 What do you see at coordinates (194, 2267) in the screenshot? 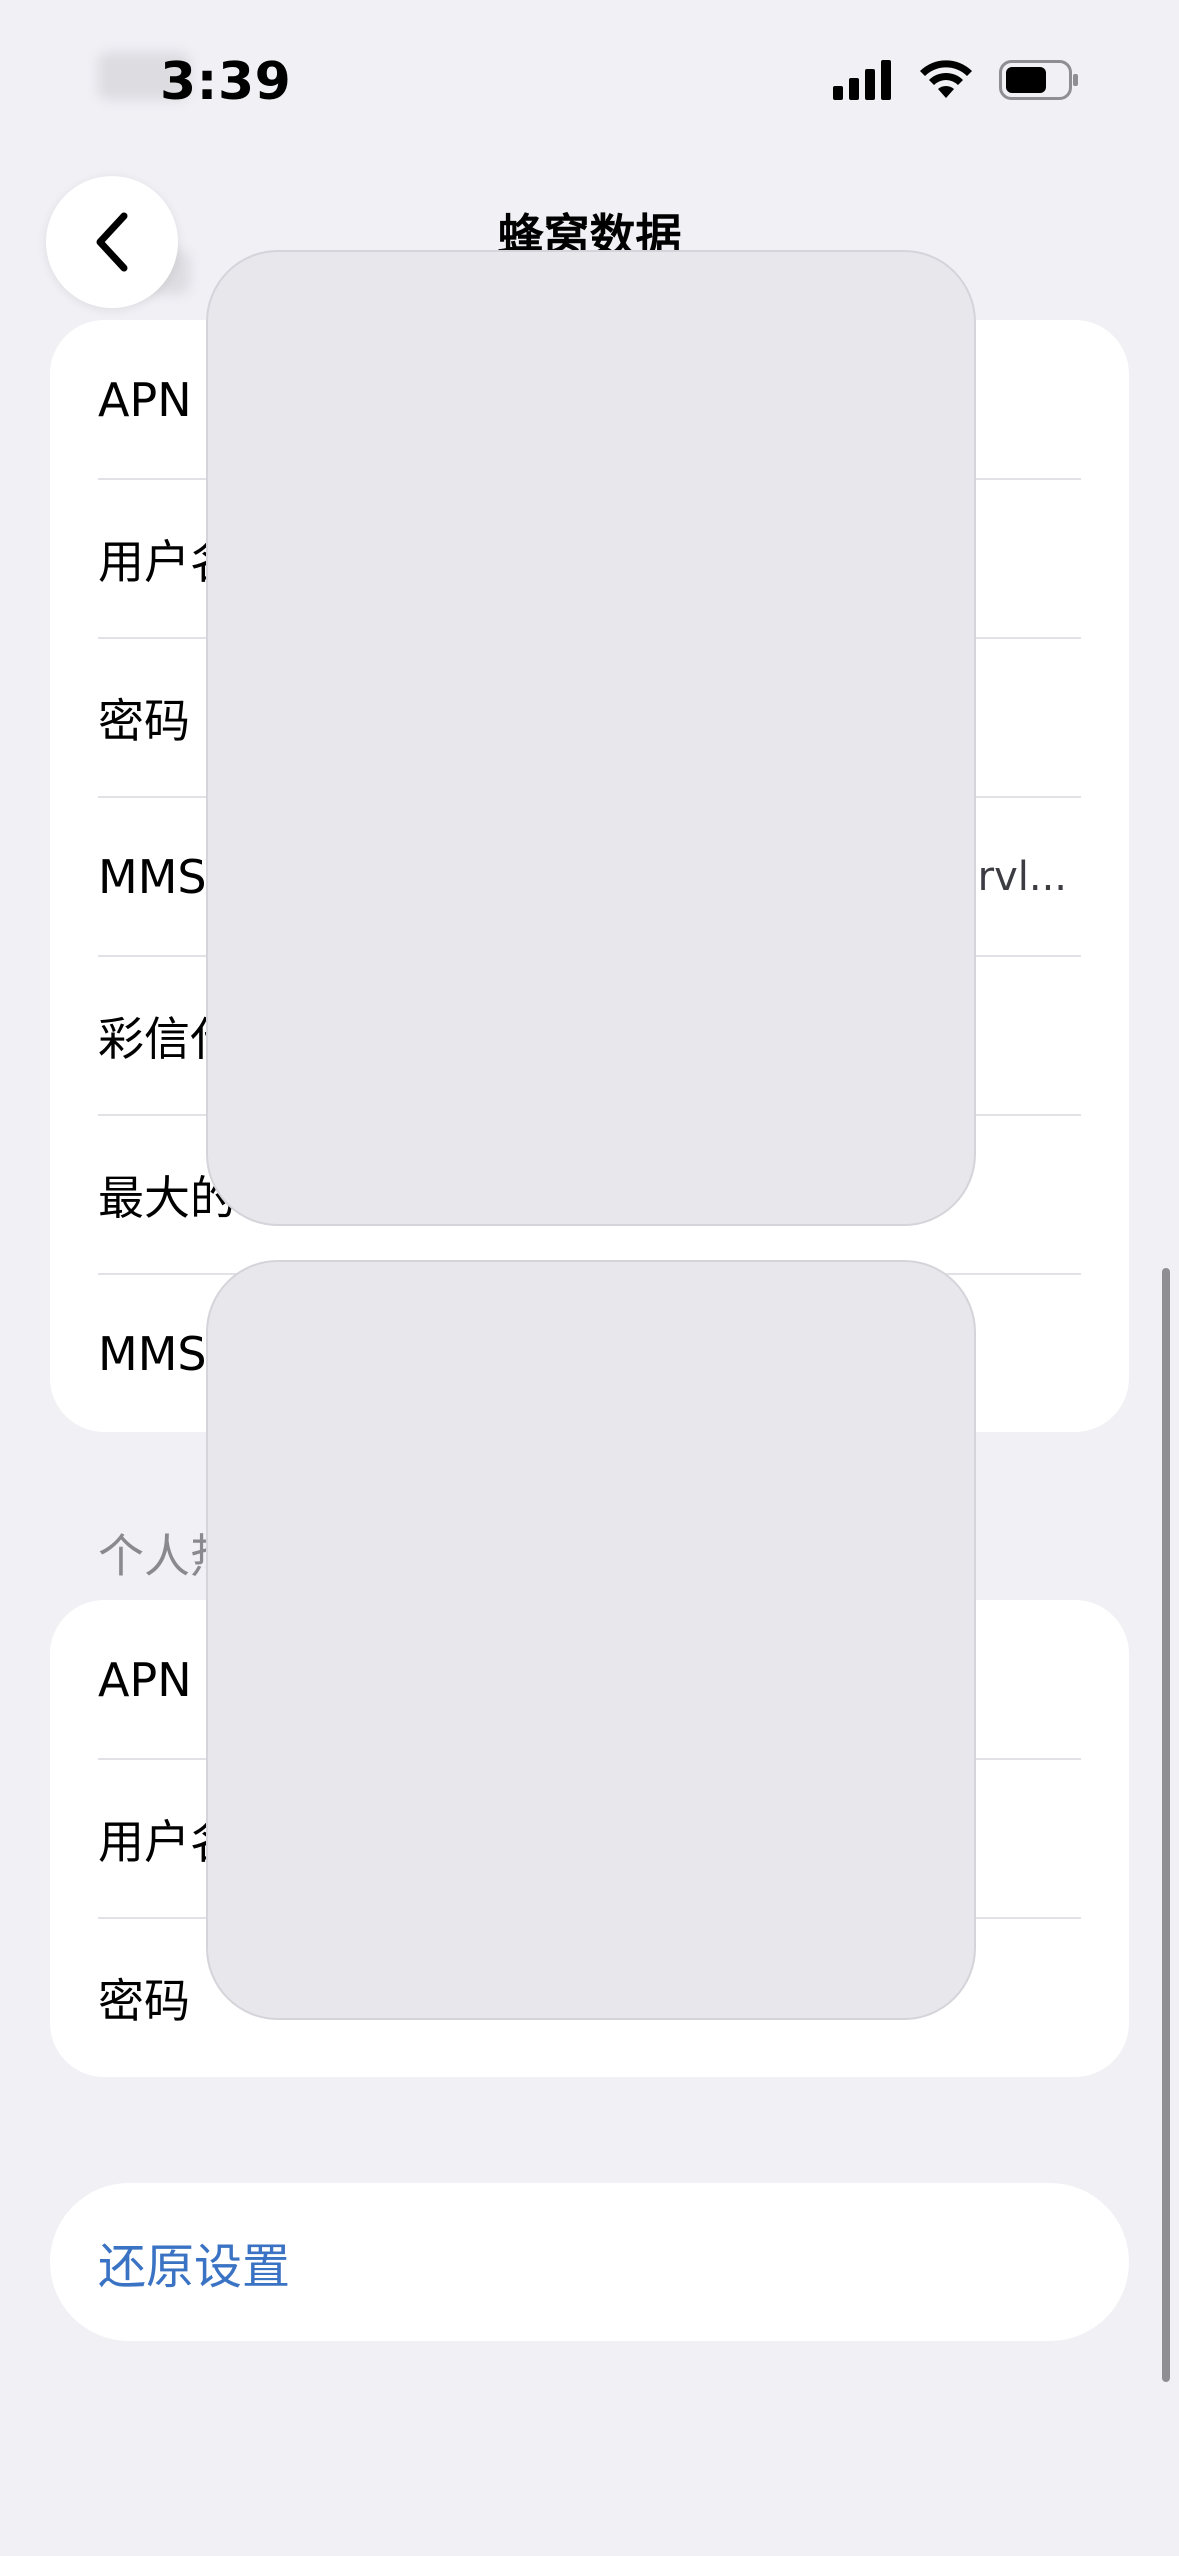
I see `reset-settings-label: 还原设置` at bounding box center [194, 2267].